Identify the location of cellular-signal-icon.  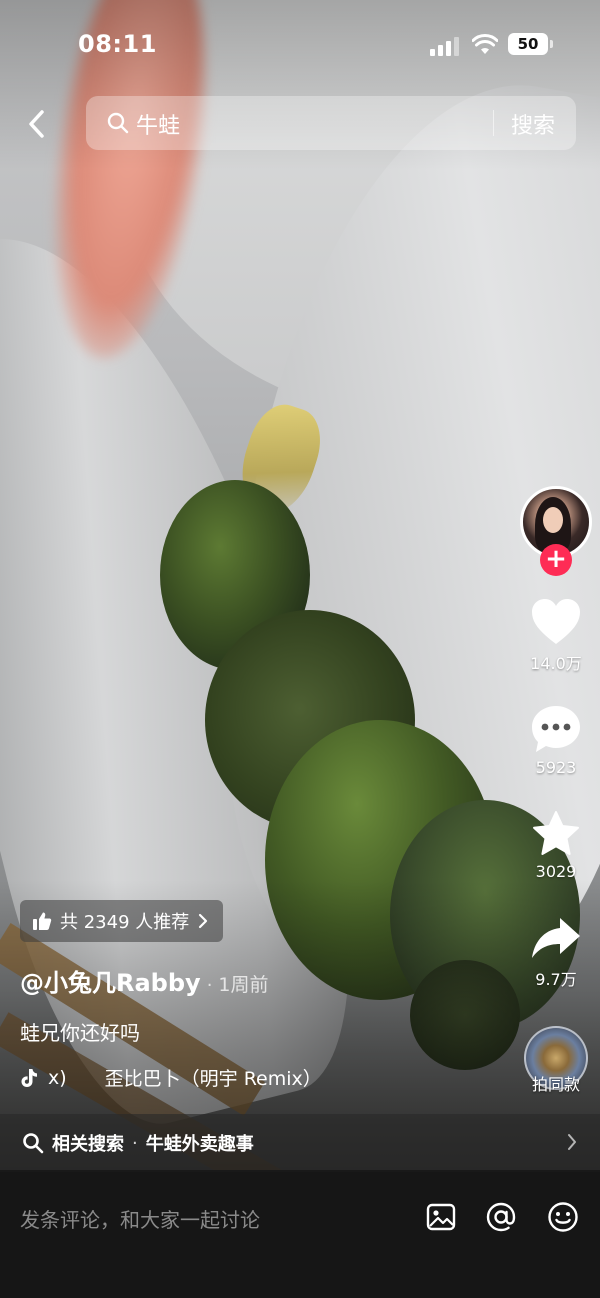
(445, 46).